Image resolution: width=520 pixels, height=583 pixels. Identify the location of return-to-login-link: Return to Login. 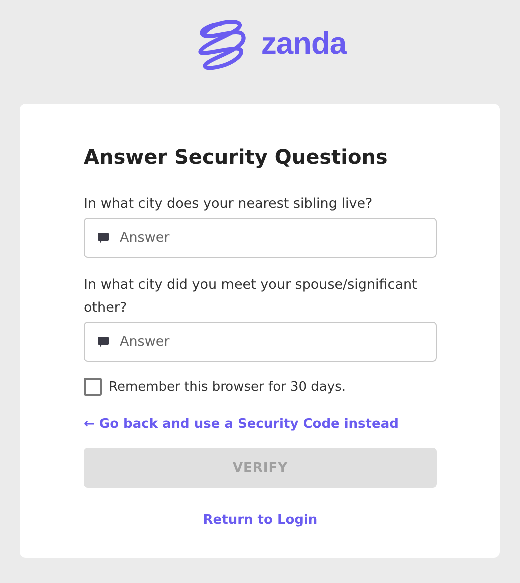
(260, 520).